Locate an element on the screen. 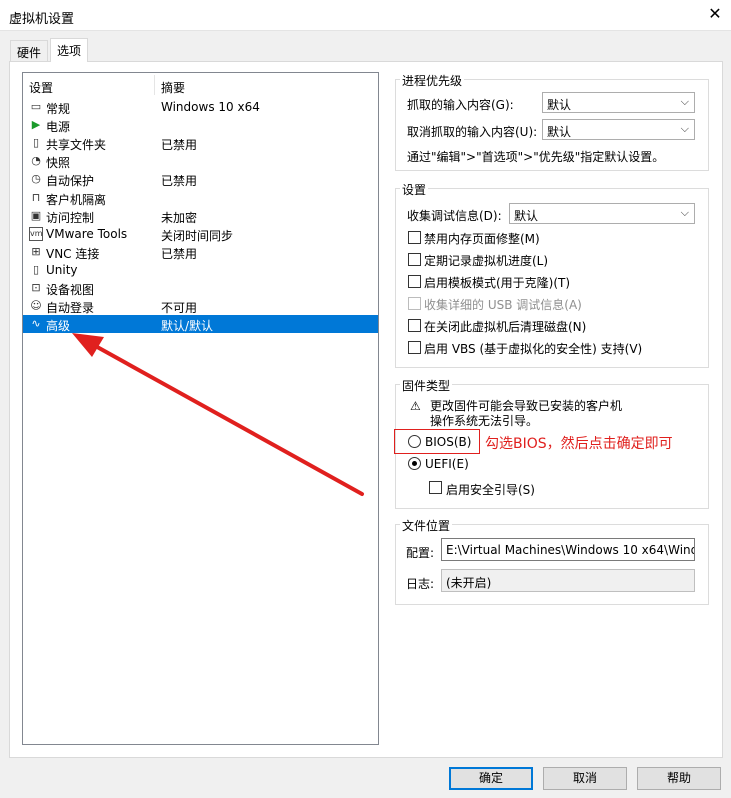  file-location-group is located at coordinates (552, 564).